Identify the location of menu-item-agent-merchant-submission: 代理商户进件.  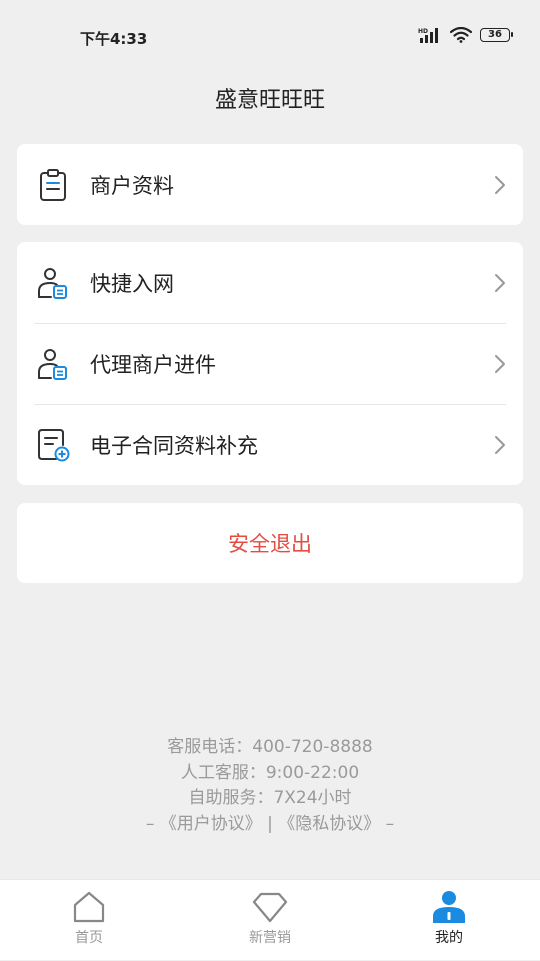
(270, 363).